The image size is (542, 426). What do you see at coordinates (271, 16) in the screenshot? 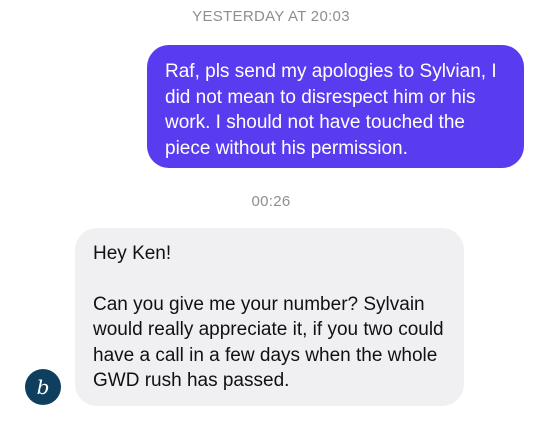
I see `timestamp-yesterday: YESTERDAY AT 20:03` at bounding box center [271, 16].